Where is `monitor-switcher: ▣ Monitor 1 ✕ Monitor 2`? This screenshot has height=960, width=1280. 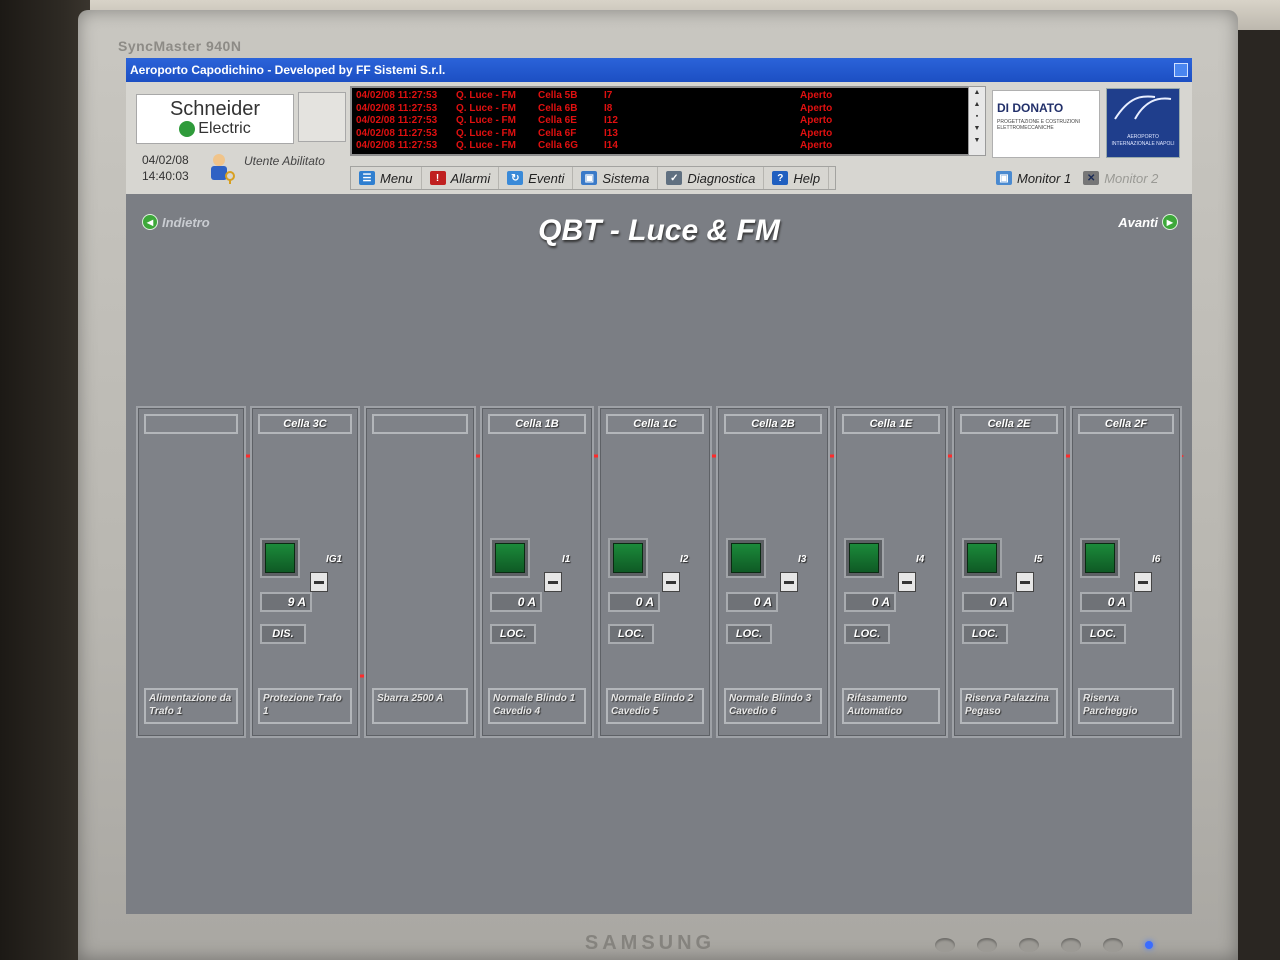
monitor-switcher: ▣ Monitor 1 ✕ Monitor 2 is located at coordinates (1077, 178).